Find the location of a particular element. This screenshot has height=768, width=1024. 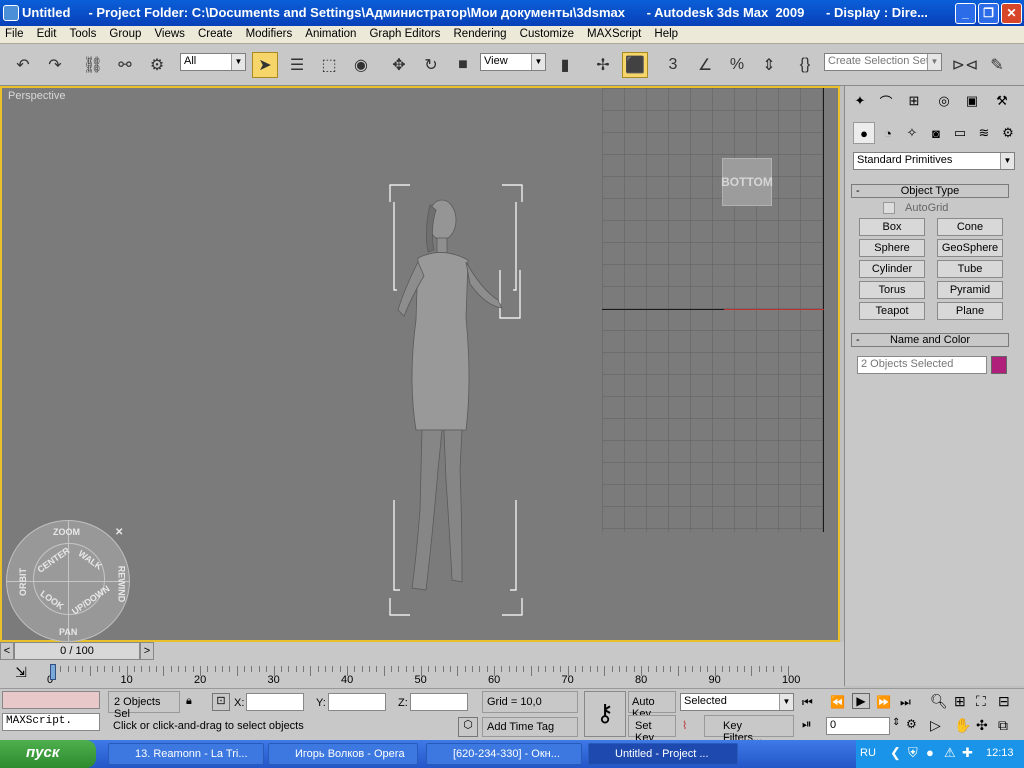

nav-zoom: ZOOM is located at coordinates (66, 532).